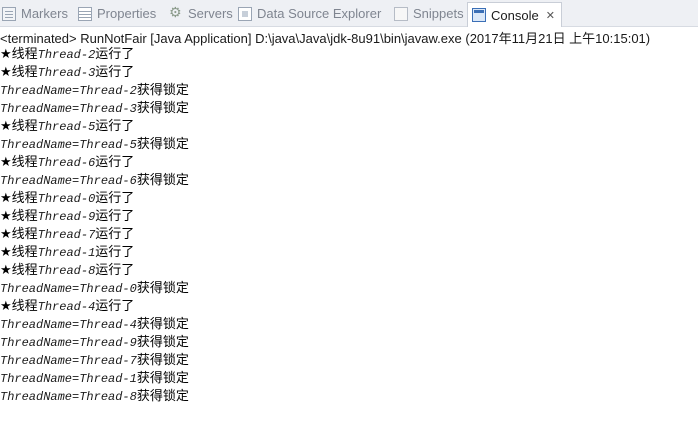 The height and width of the screenshot is (438, 698). What do you see at coordinates (438, 13) in the screenshot?
I see `tab-label: Snippets` at bounding box center [438, 13].